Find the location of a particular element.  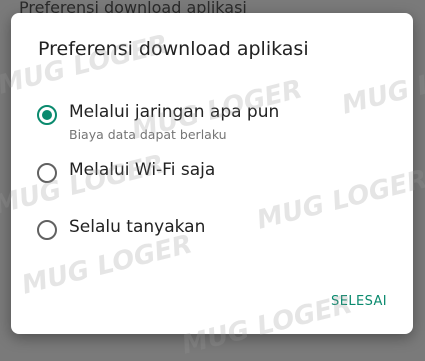

option-always-ask: Selalu tanyakan is located at coordinates (217, 238).